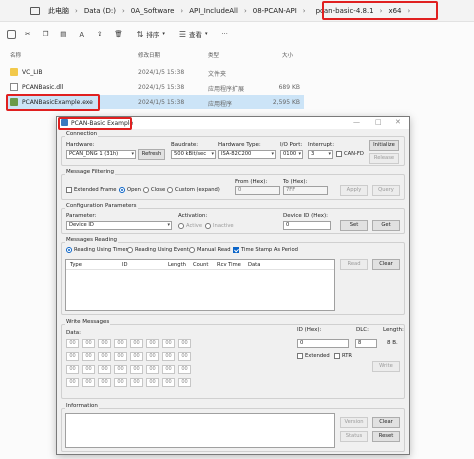 Image resolution: width=474 pixels, height=459 pixels. What do you see at coordinates (91, 190) in the screenshot?
I see `extended-frame-checkbox: Extended Frame` at bounding box center [91, 190].